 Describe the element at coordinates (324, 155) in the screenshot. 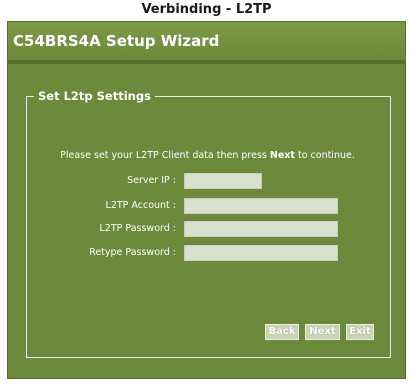

I see `instruction-post: to continue.` at that location.